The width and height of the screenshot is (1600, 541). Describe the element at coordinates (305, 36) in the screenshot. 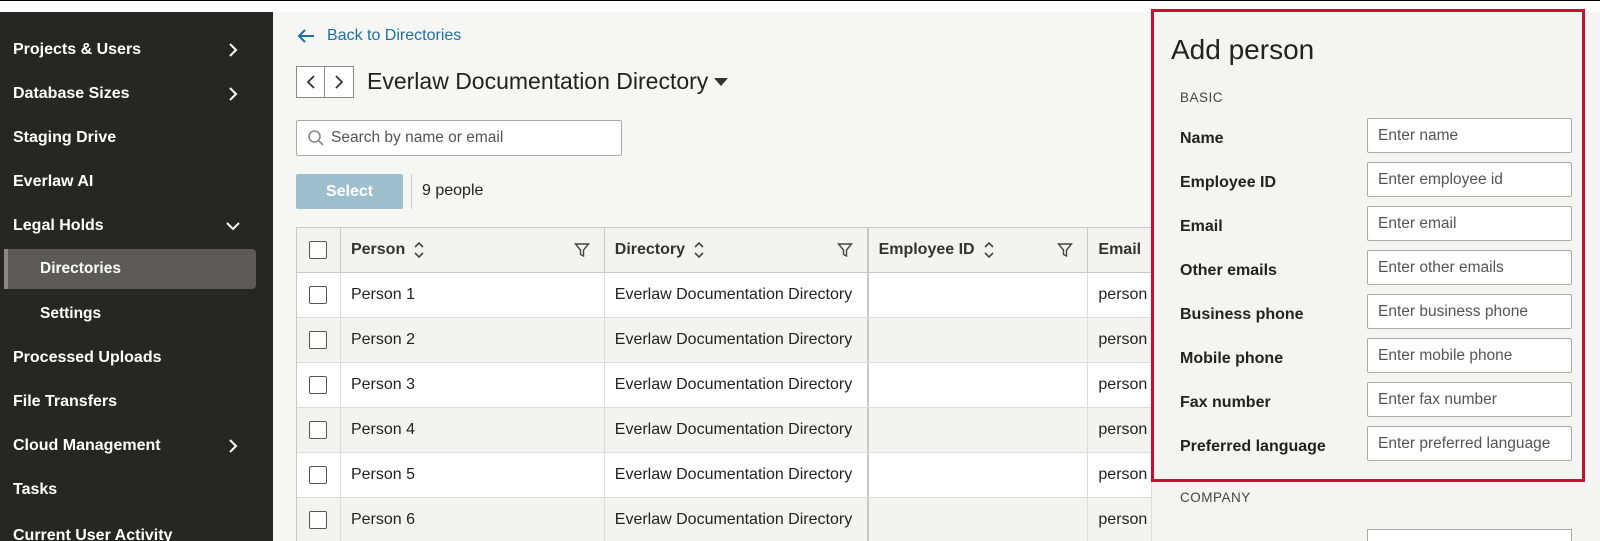

I see `arrow-left-icon` at that location.